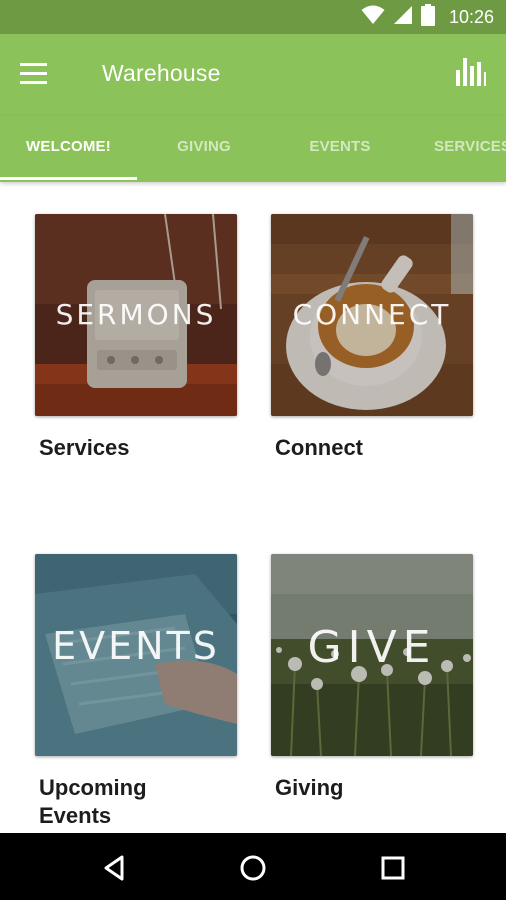 The width and height of the screenshot is (506, 900). What do you see at coordinates (471, 76) in the screenshot?
I see `bar-chart-icon` at bounding box center [471, 76].